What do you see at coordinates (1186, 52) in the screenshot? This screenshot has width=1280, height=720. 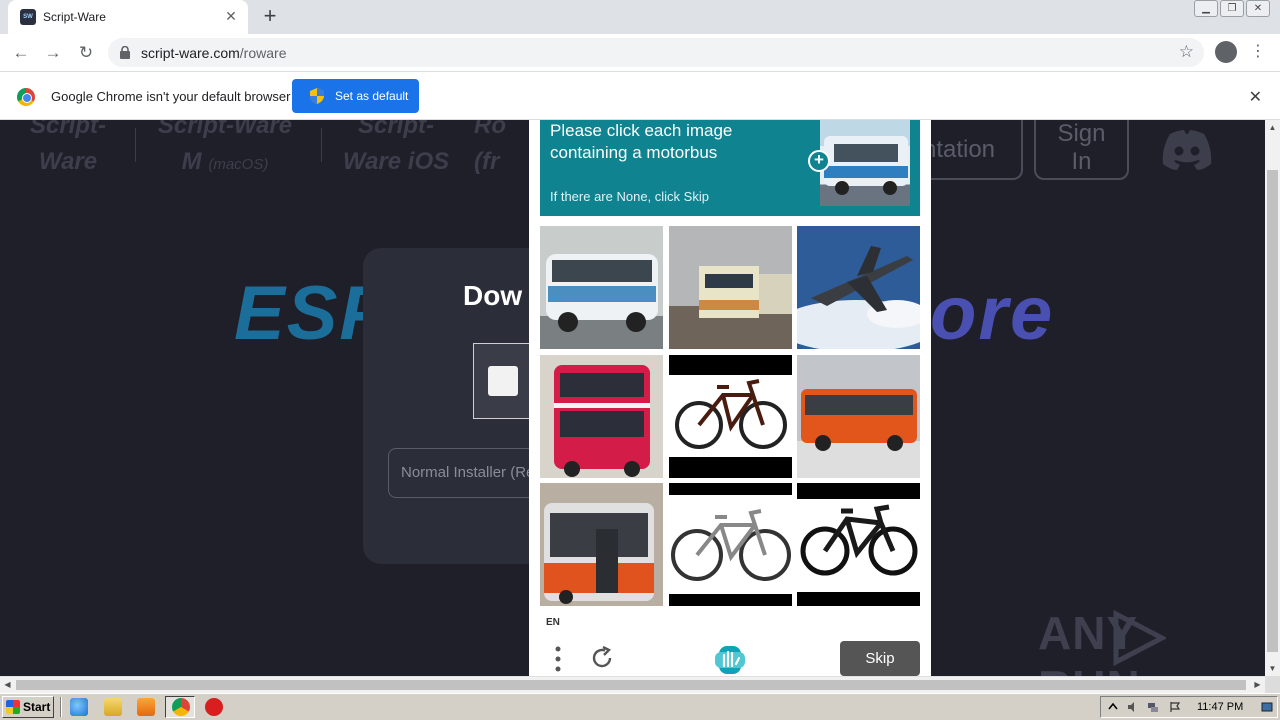 I see `bookmark-star-icon: ☆` at bounding box center [1186, 52].